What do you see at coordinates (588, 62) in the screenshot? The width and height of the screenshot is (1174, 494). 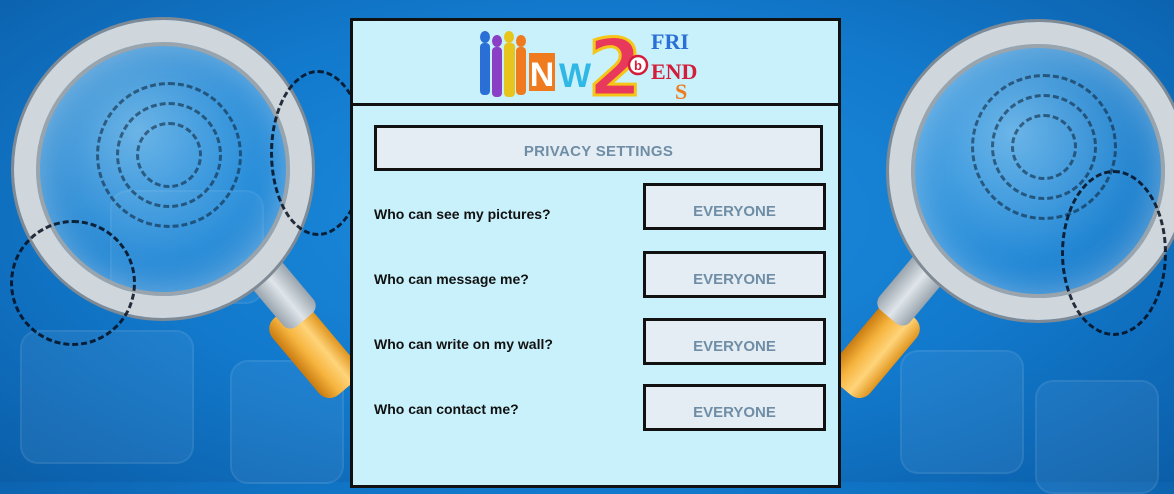 I see `new2befriends-logo: N W 2 b FRI END S` at bounding box center [588, 62].